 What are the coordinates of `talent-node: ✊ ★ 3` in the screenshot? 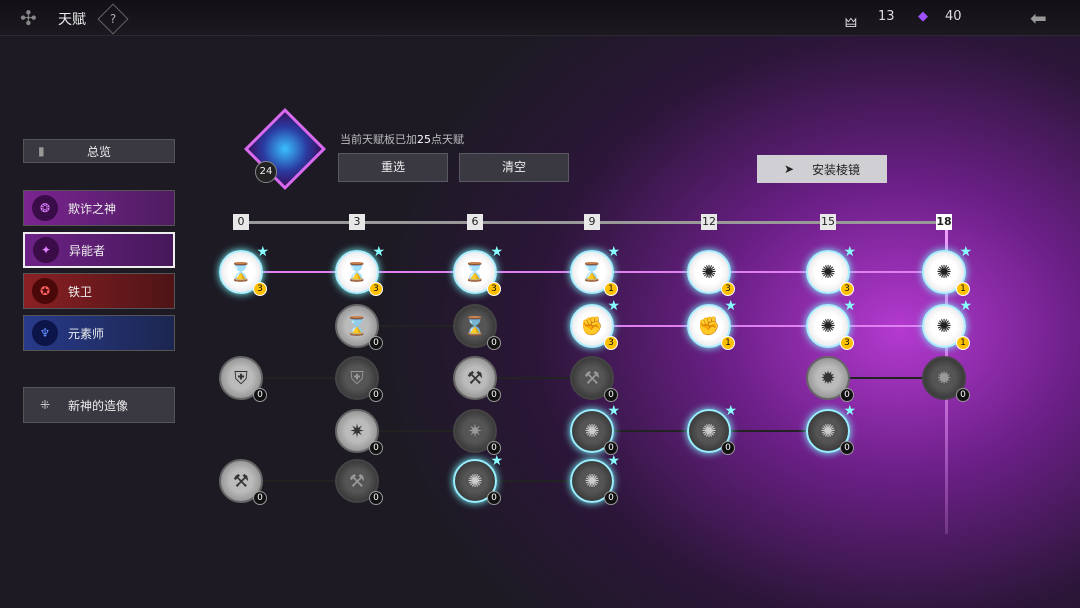 It's located at (595, 324).